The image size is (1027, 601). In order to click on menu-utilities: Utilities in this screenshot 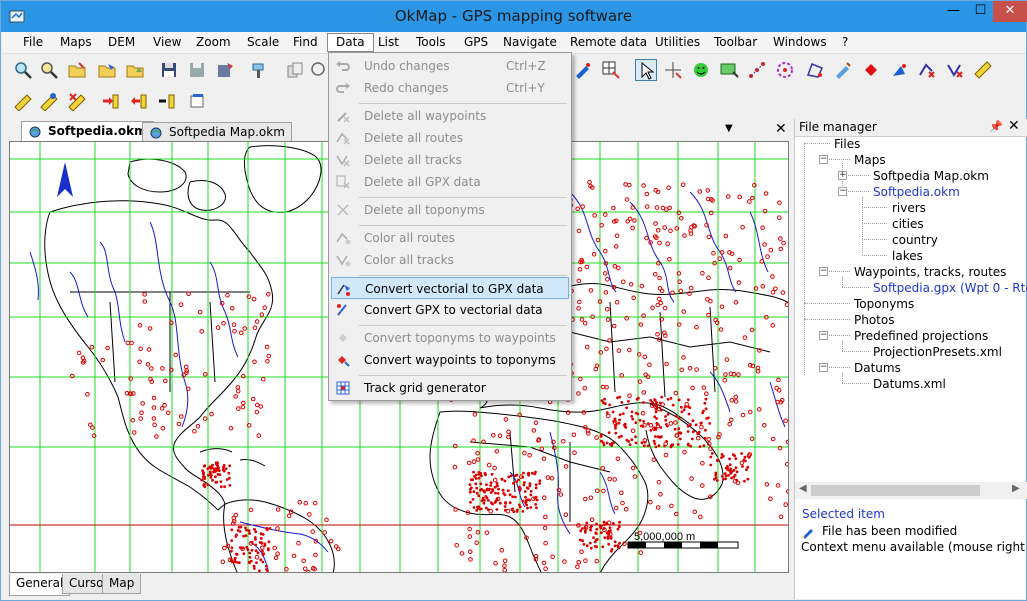, I will do `click(677, 42)`.